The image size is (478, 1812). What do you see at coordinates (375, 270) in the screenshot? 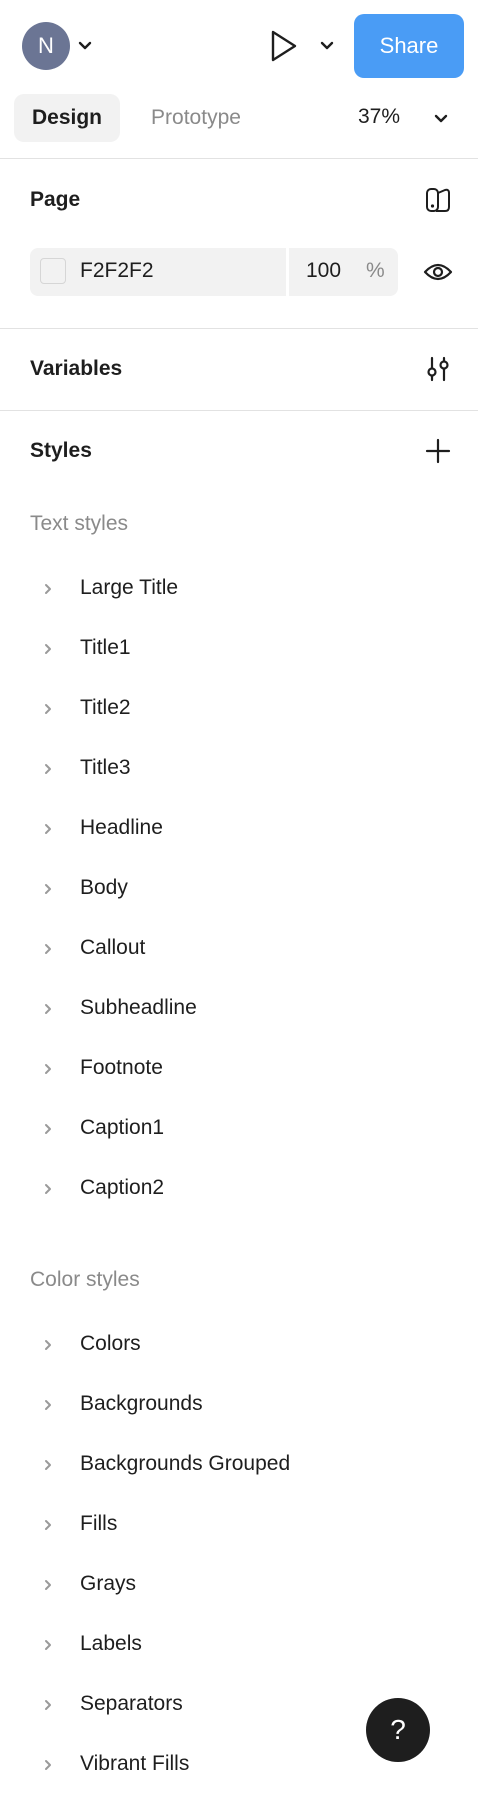
I see `opacity-unit: %` at bounding box center [375, 270].